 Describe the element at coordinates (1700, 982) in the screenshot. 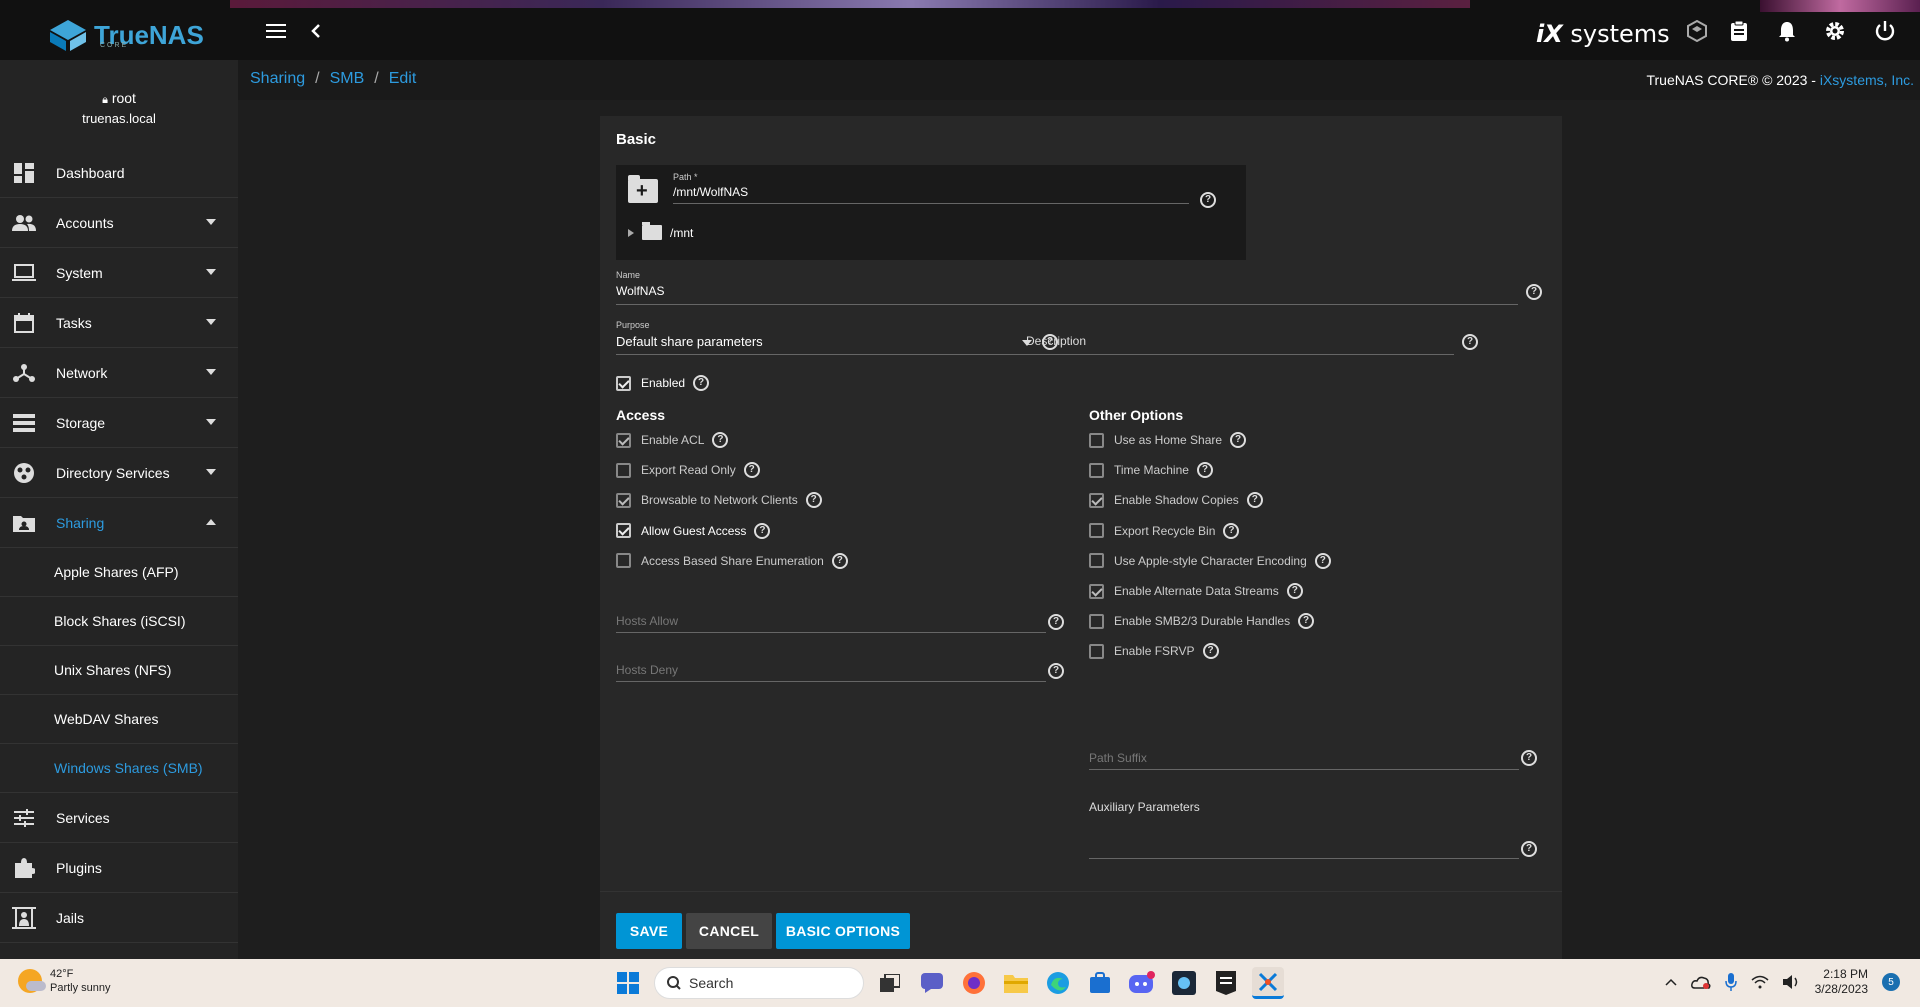

I see `cloud-sync-icon` at that location.